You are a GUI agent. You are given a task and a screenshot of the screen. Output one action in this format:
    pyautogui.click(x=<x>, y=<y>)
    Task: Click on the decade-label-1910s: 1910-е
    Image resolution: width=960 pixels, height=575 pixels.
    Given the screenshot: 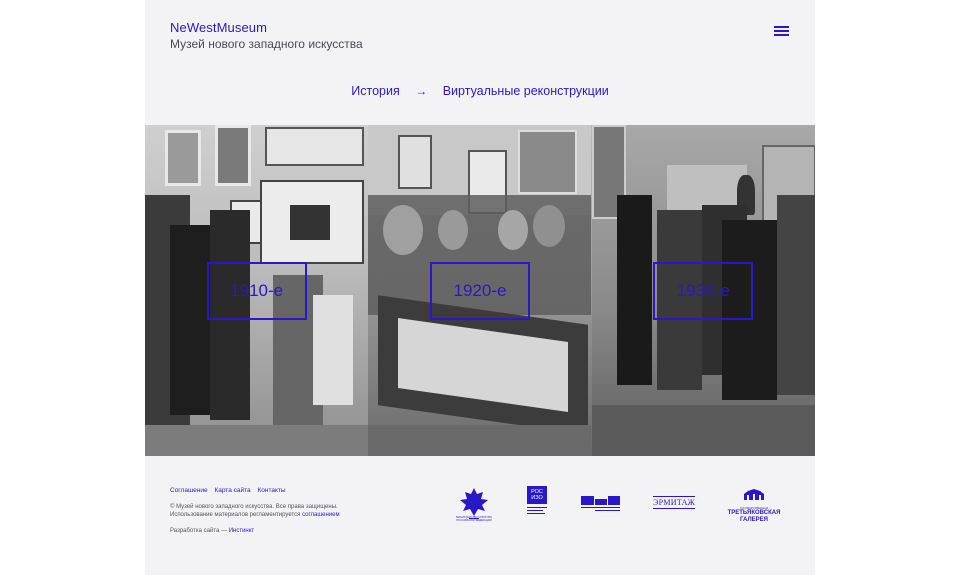 What is the action you would take?
    pyautogui.click(x=256, y=290)
    